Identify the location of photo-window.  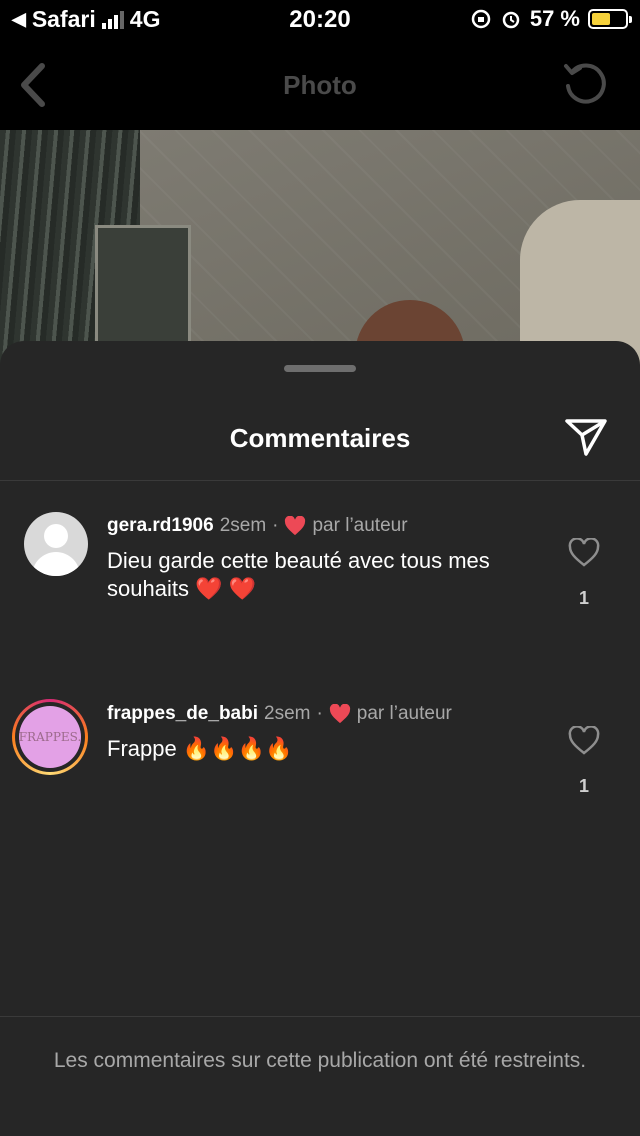
(143, 288).